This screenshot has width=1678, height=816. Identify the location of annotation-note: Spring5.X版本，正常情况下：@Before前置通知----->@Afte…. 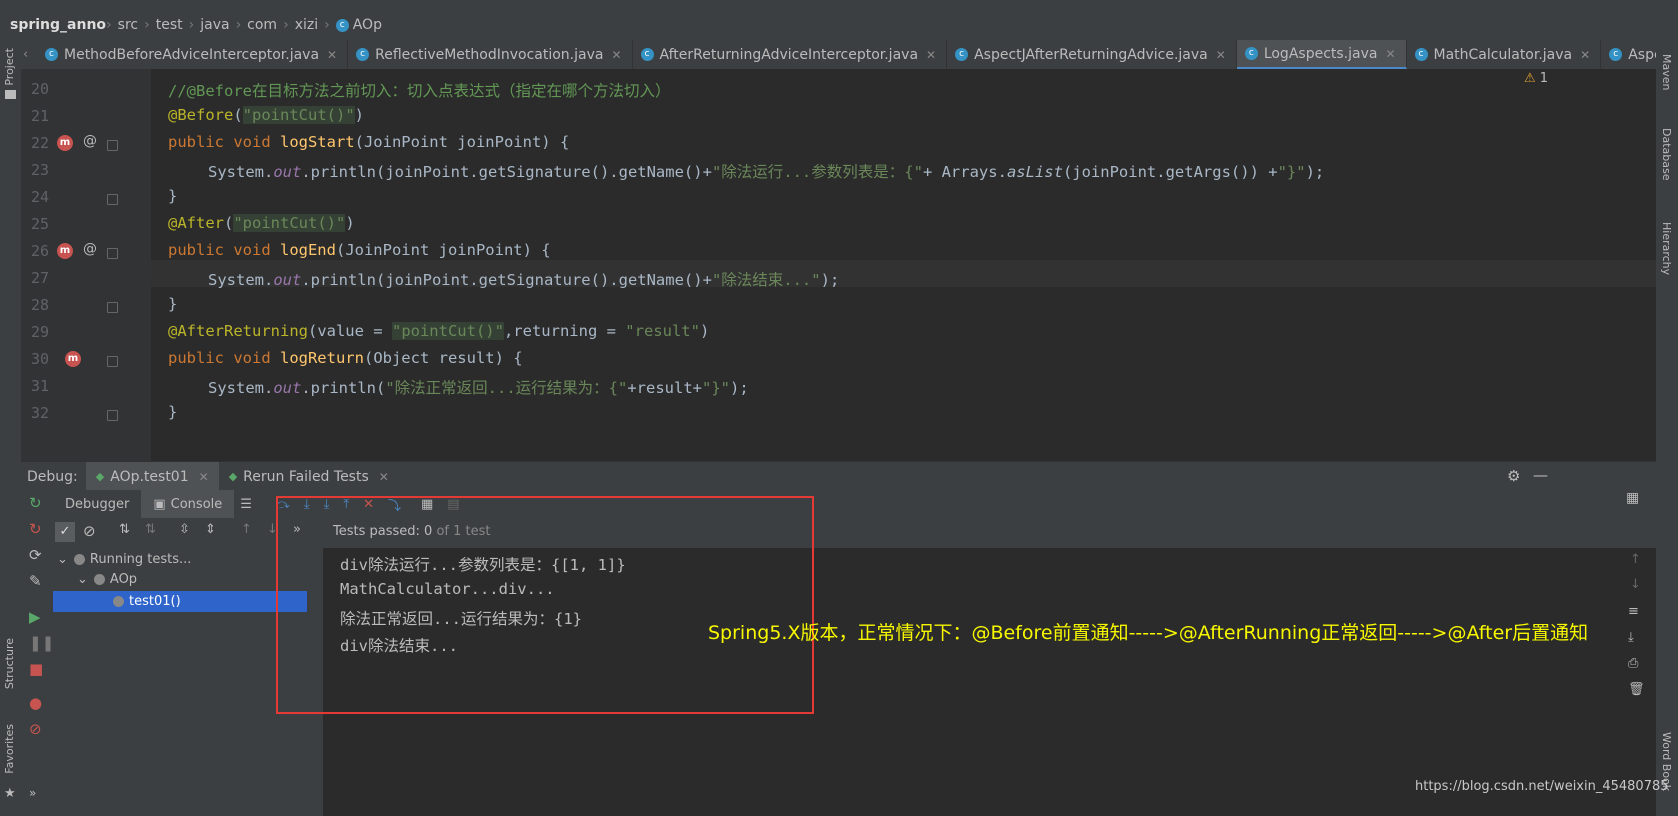
(1148, 633).